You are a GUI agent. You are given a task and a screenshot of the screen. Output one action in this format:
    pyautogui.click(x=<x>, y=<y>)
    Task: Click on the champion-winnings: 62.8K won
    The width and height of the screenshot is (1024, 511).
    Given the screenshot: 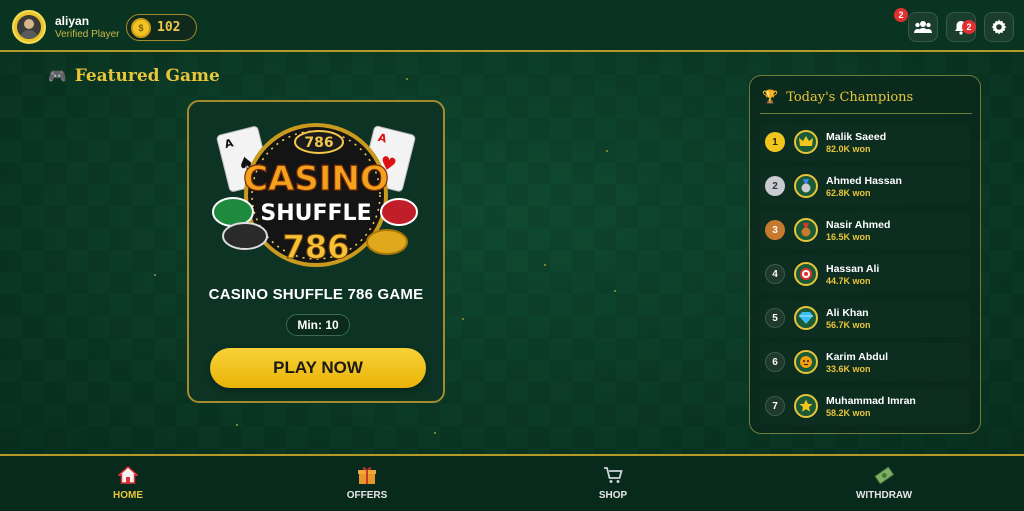 What is the action you would take?
    pyautogui.click(x=848, y=193)
    